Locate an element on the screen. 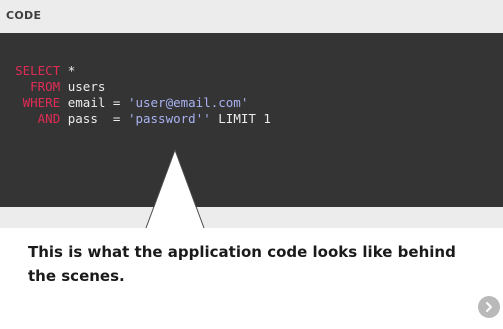  code-line: SELECT * is located at coordinates (135, 71).